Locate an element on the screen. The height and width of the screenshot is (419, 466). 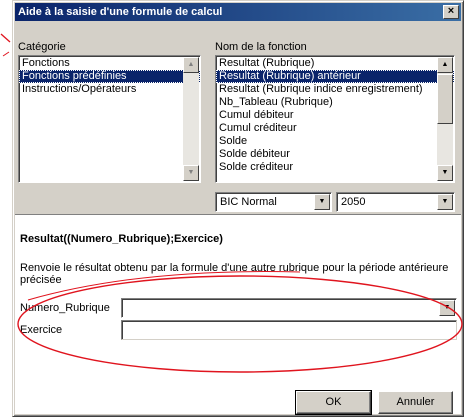
list-item: Cumul créditeur is located at coordinates (335, 128).